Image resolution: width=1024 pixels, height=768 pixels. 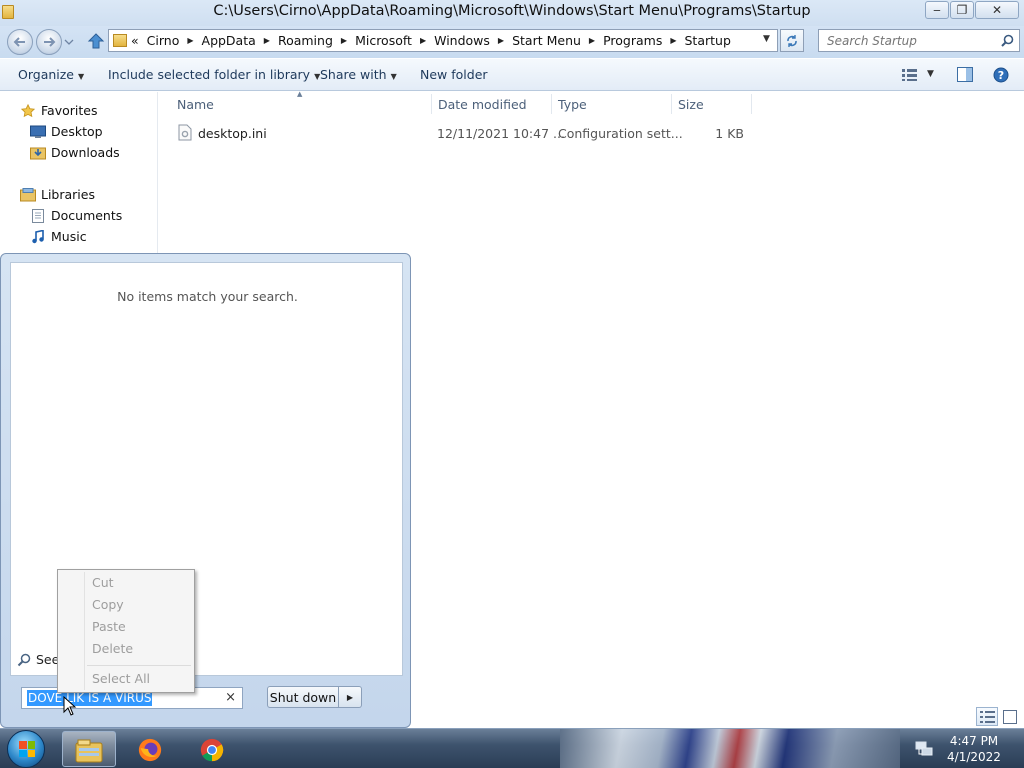 I want to click on clock-date: 4/1/2022, so click(x=974, y=757).